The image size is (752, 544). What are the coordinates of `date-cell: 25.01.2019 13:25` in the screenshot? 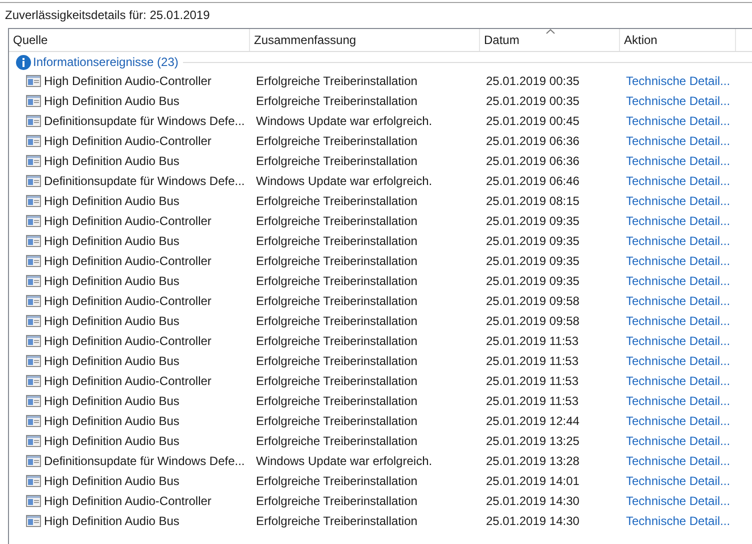 It's located at (533, 441).